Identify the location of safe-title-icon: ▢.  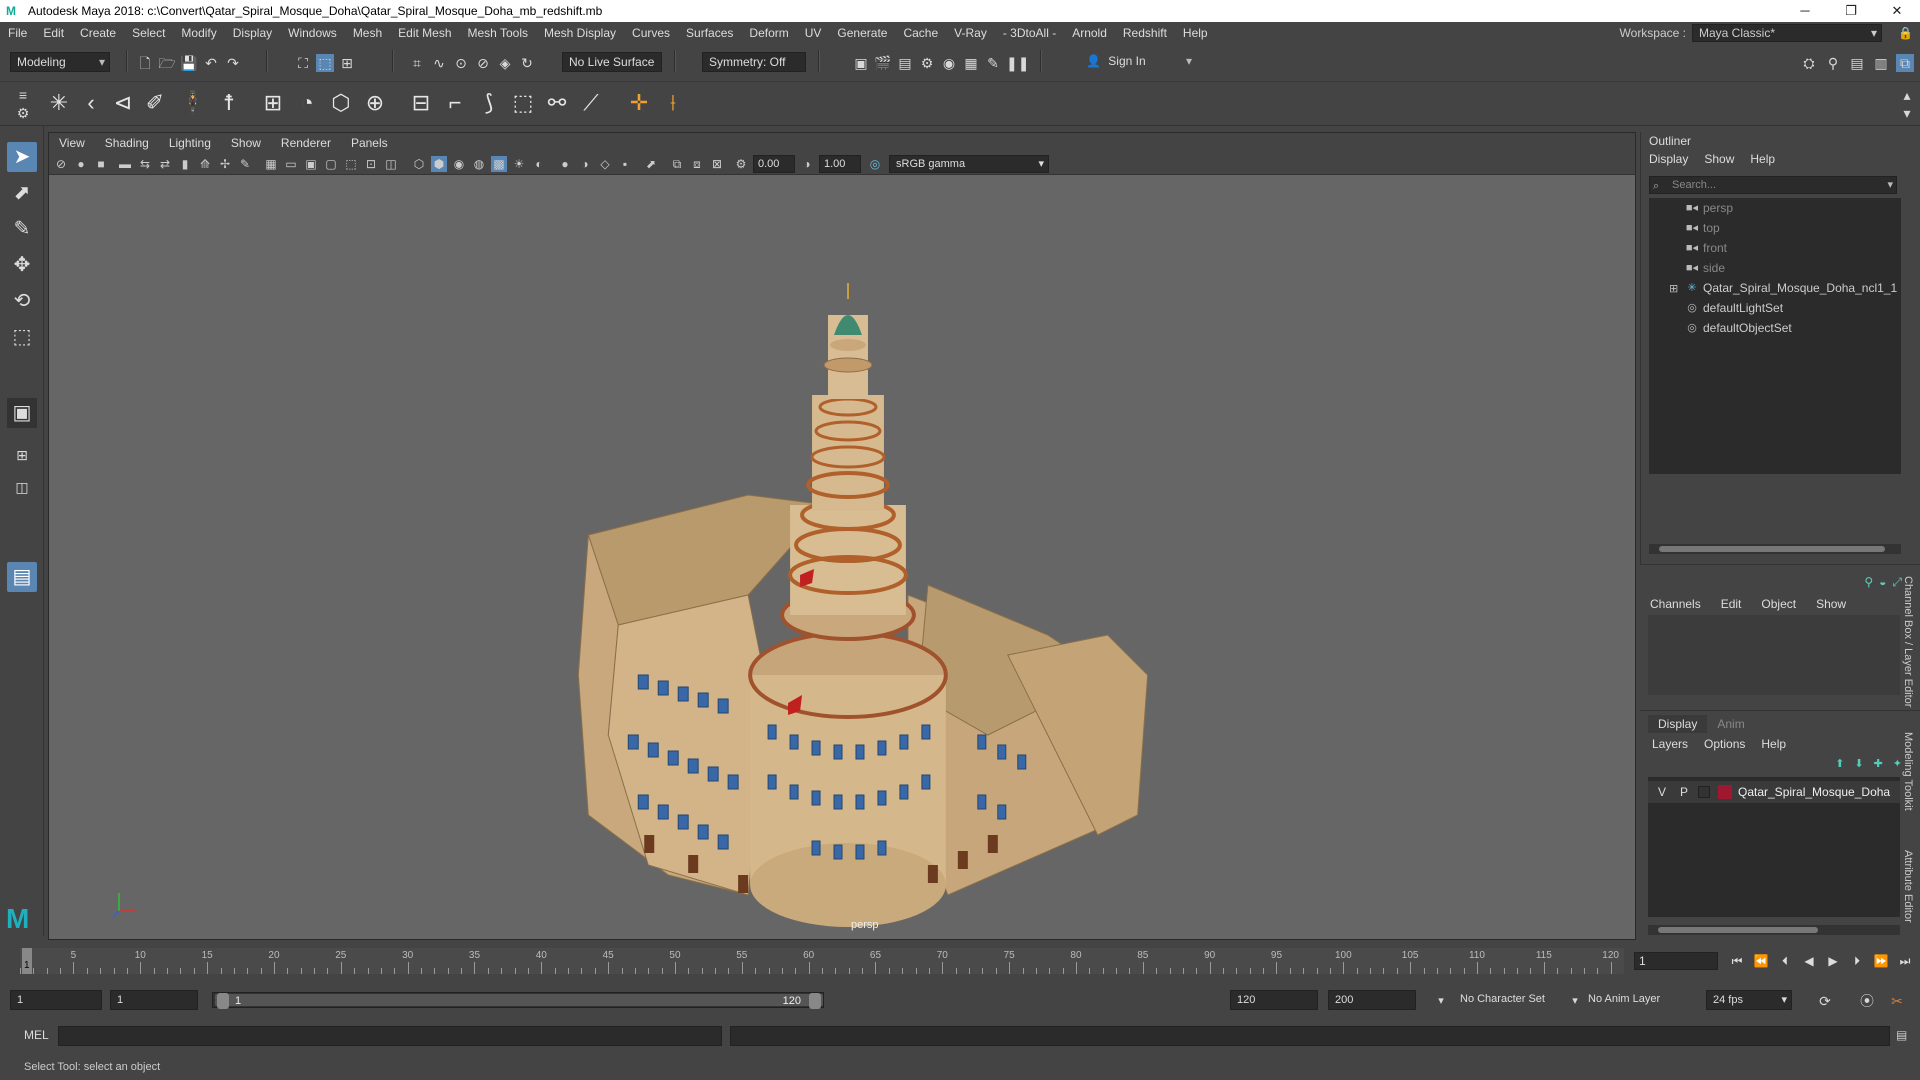
(331, 164).